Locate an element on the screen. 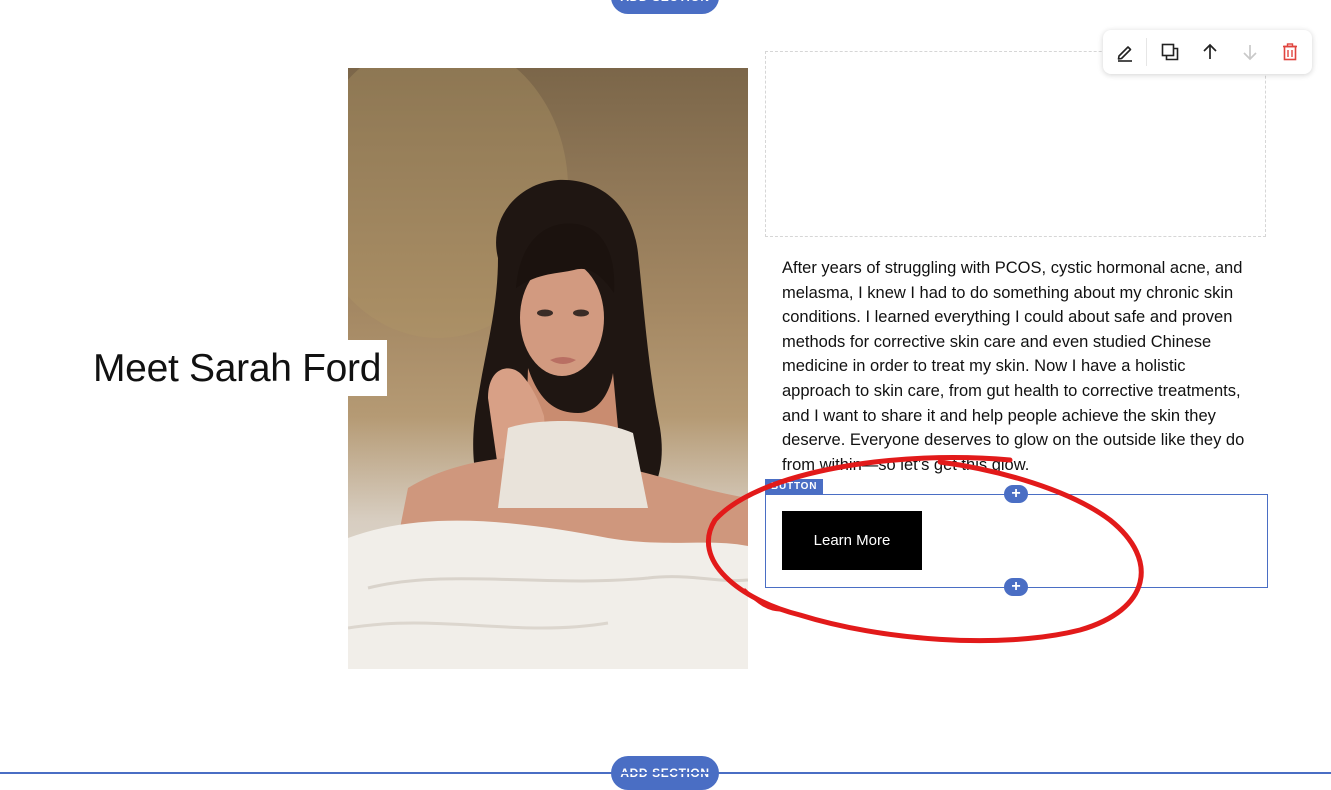  duplicate-icon is located at coordinates (1170, 52).